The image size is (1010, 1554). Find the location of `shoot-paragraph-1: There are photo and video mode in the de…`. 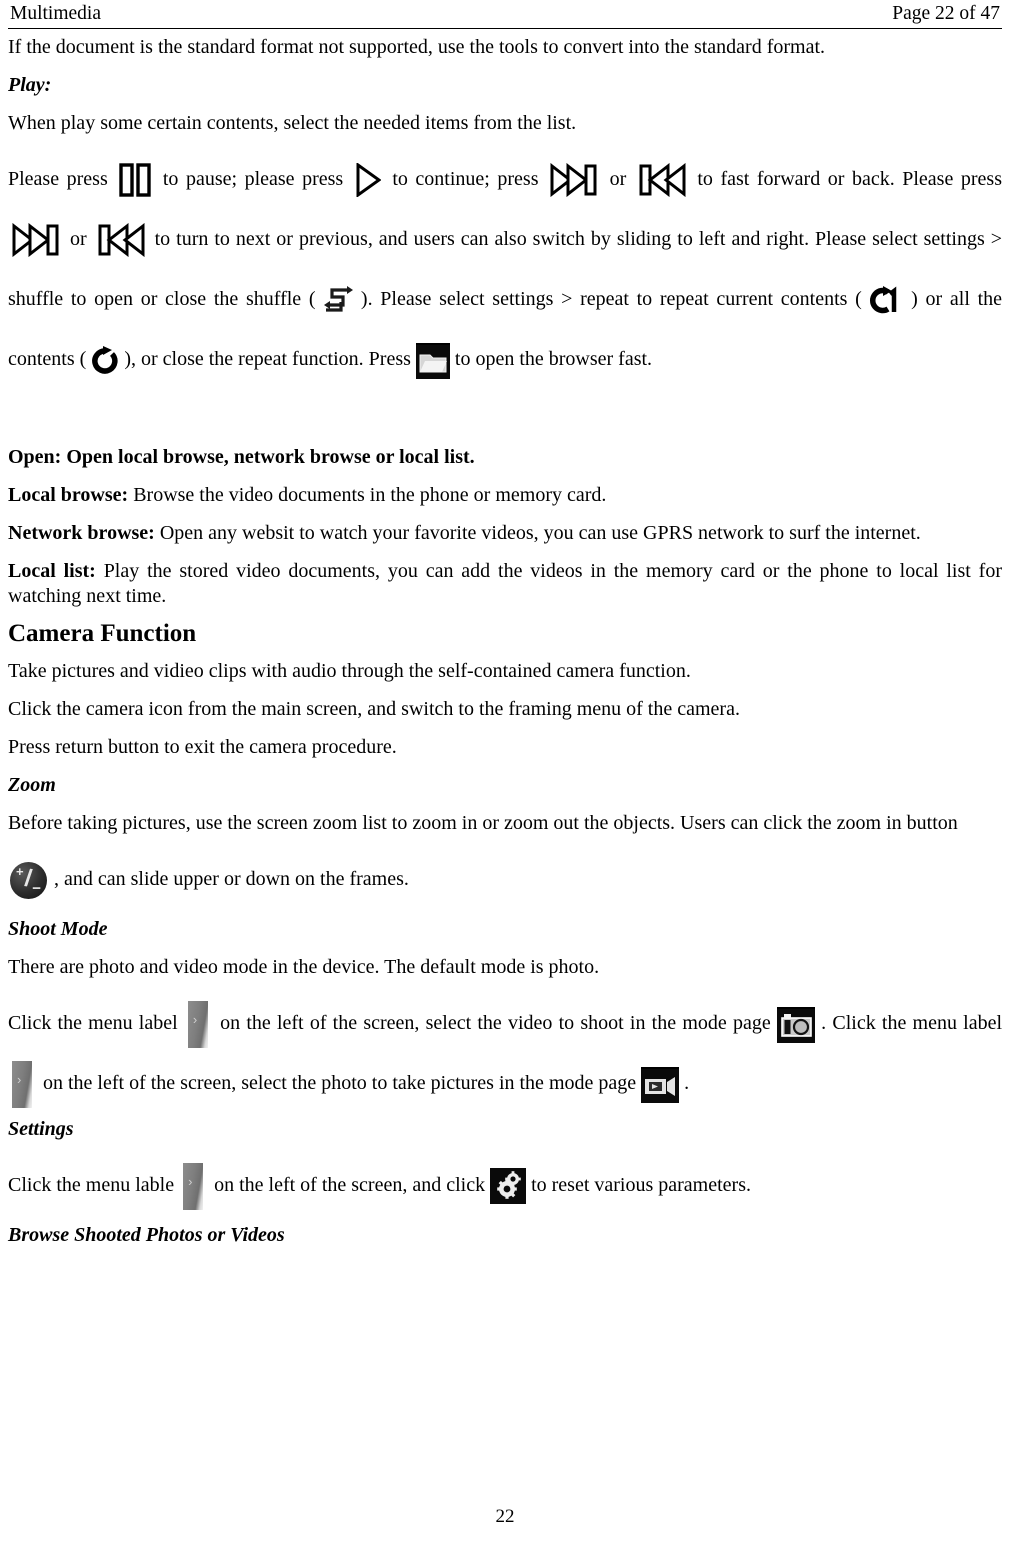

shoot-paragraph-1: There are photo and video mode in the de… is located at coordinates (304, 967).